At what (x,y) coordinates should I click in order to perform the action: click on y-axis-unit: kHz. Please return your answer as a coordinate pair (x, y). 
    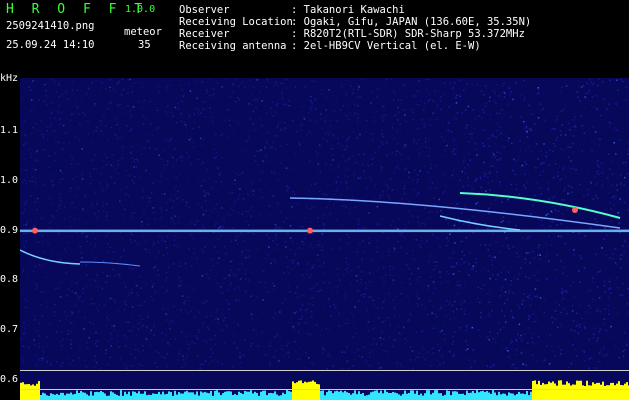
    Looking at the image, I should click on (9, 78).